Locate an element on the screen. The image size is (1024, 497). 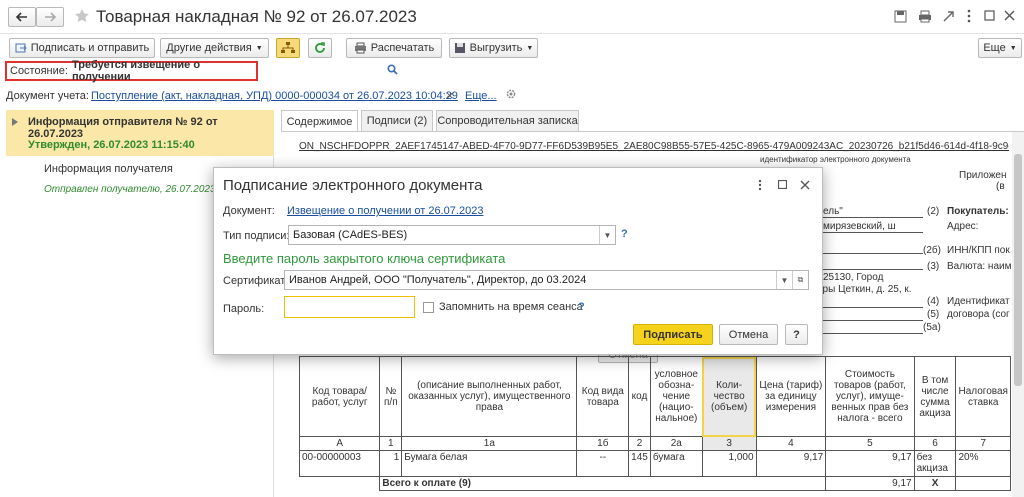
cell-tax-rate: 20% is located at coordinates (983, 463).